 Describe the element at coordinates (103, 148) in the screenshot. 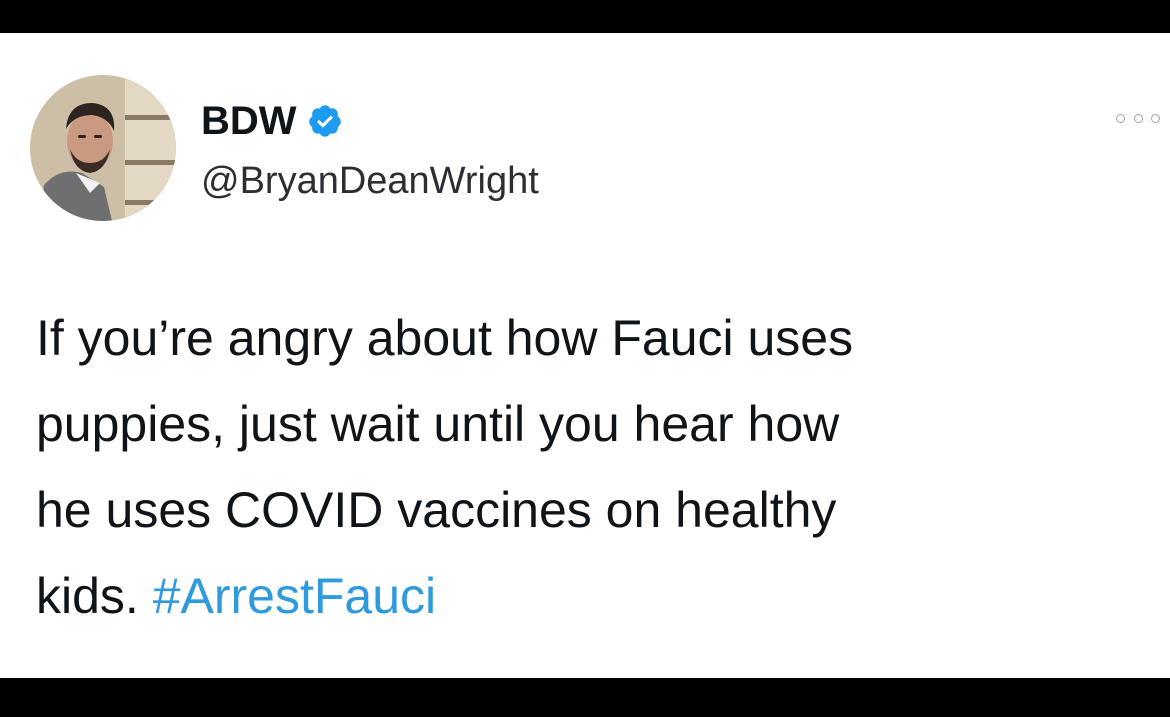

I see `avatar` at that location.